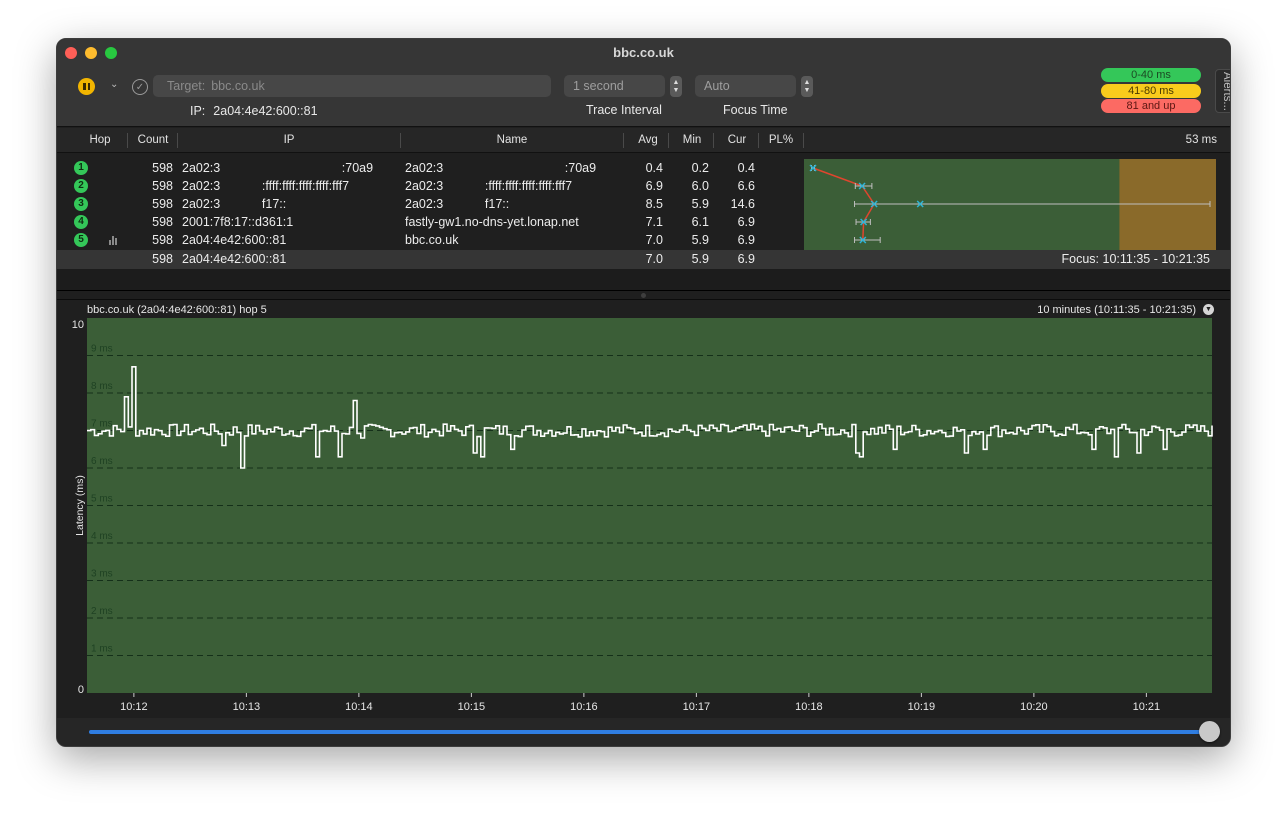  I want to click on hop-cur: 14.6, so click(742, 204).